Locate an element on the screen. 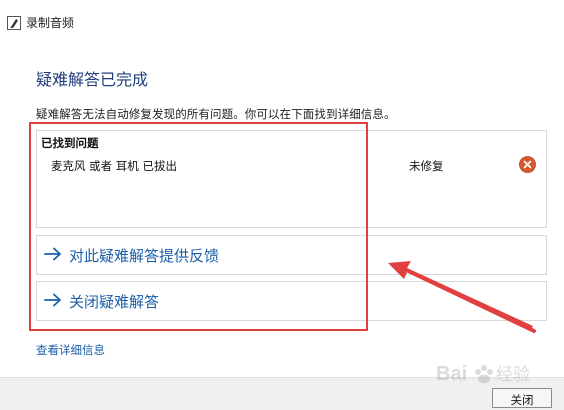 The width and height of the screenshot is (564, 410). feedback-link-label: 对此疑难解答提供反馈 is located at coordinates (144, 256).